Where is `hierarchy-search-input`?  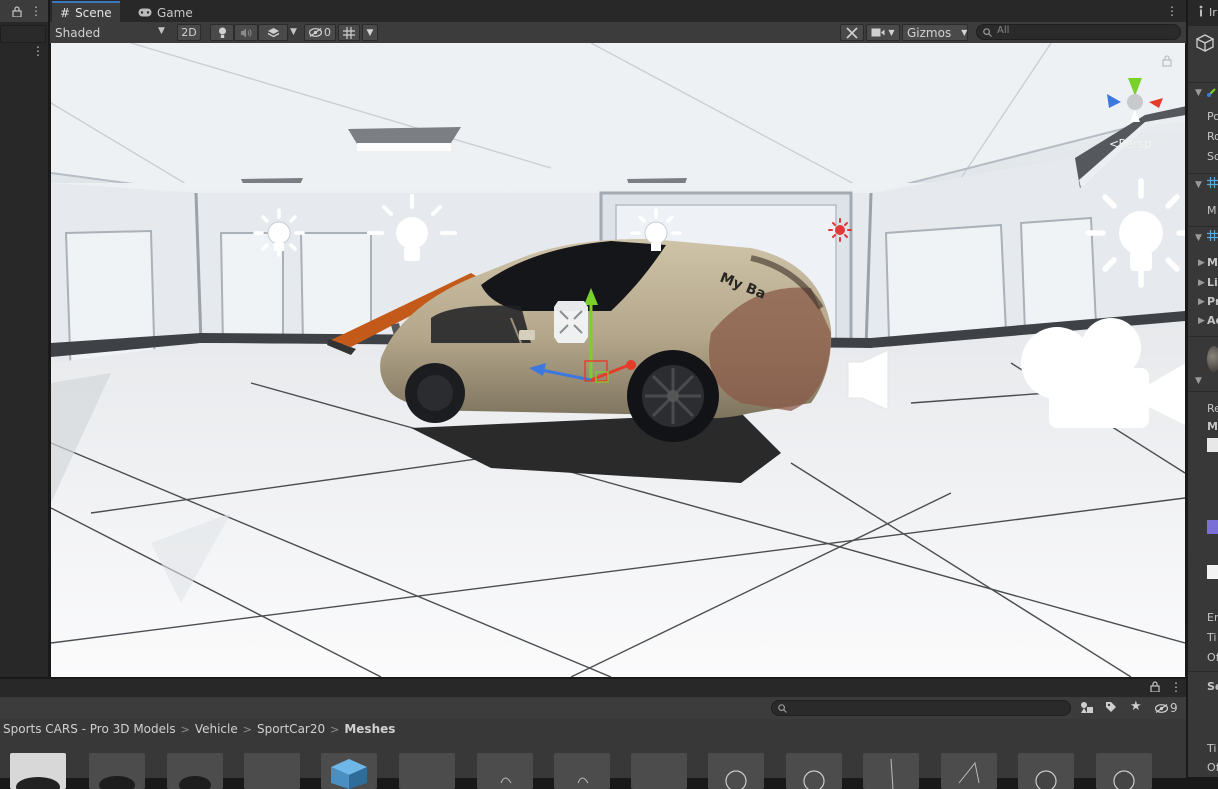
hierarchy-search-input is located at coordinates (23, 34).